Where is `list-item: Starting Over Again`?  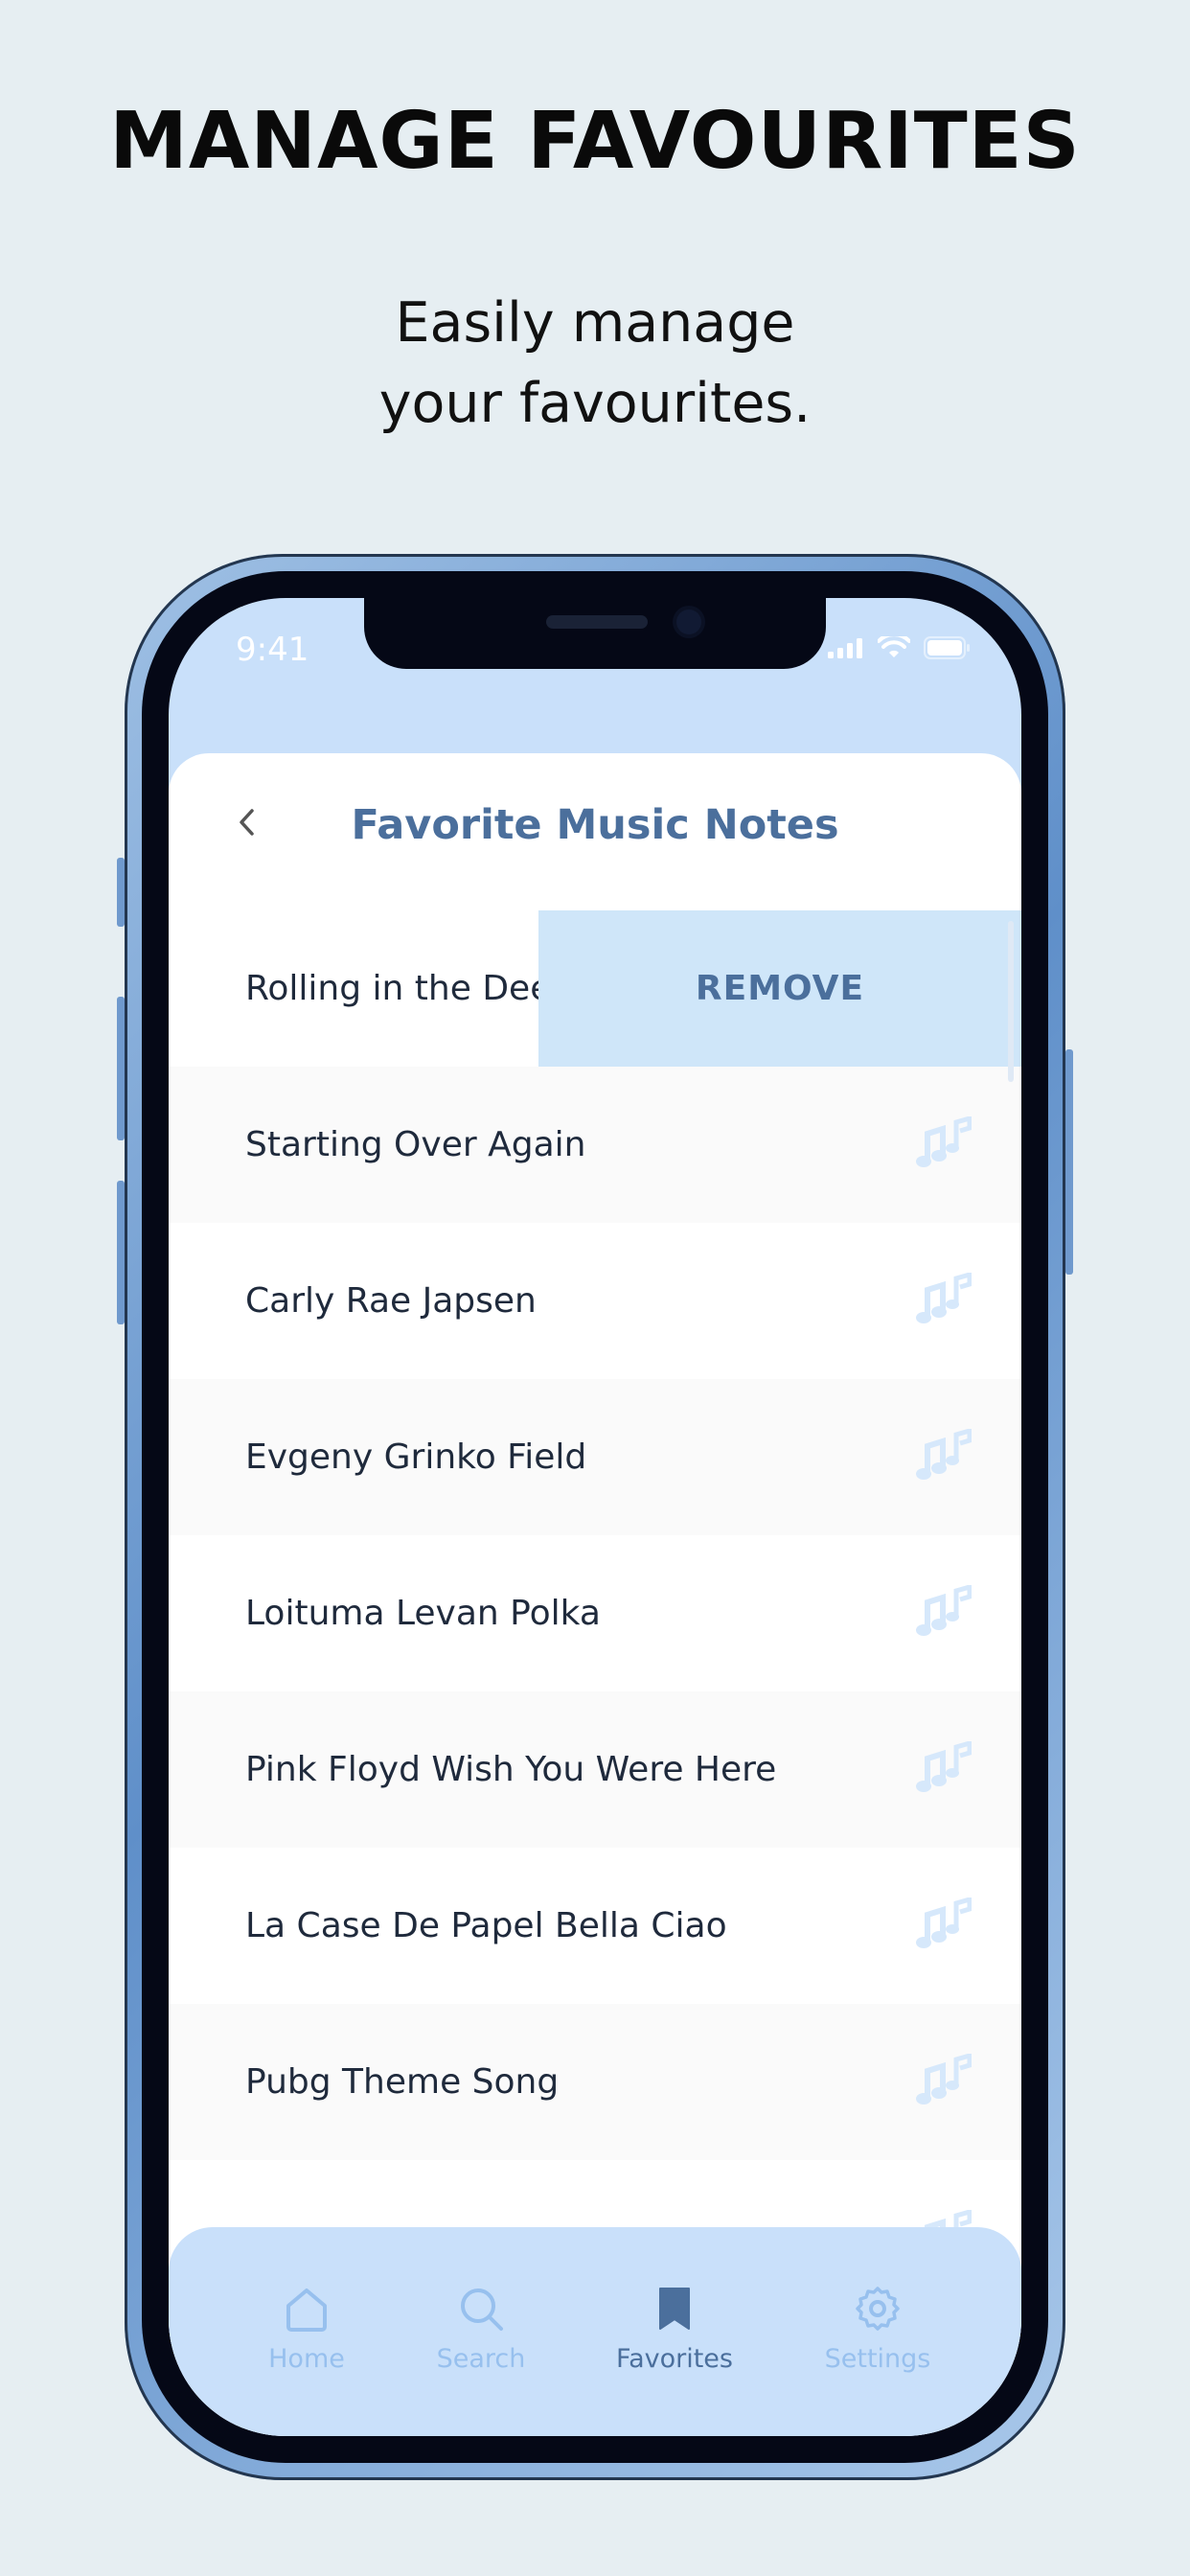 list-item: Starting Over Again is located at coordinates (595, 1145).